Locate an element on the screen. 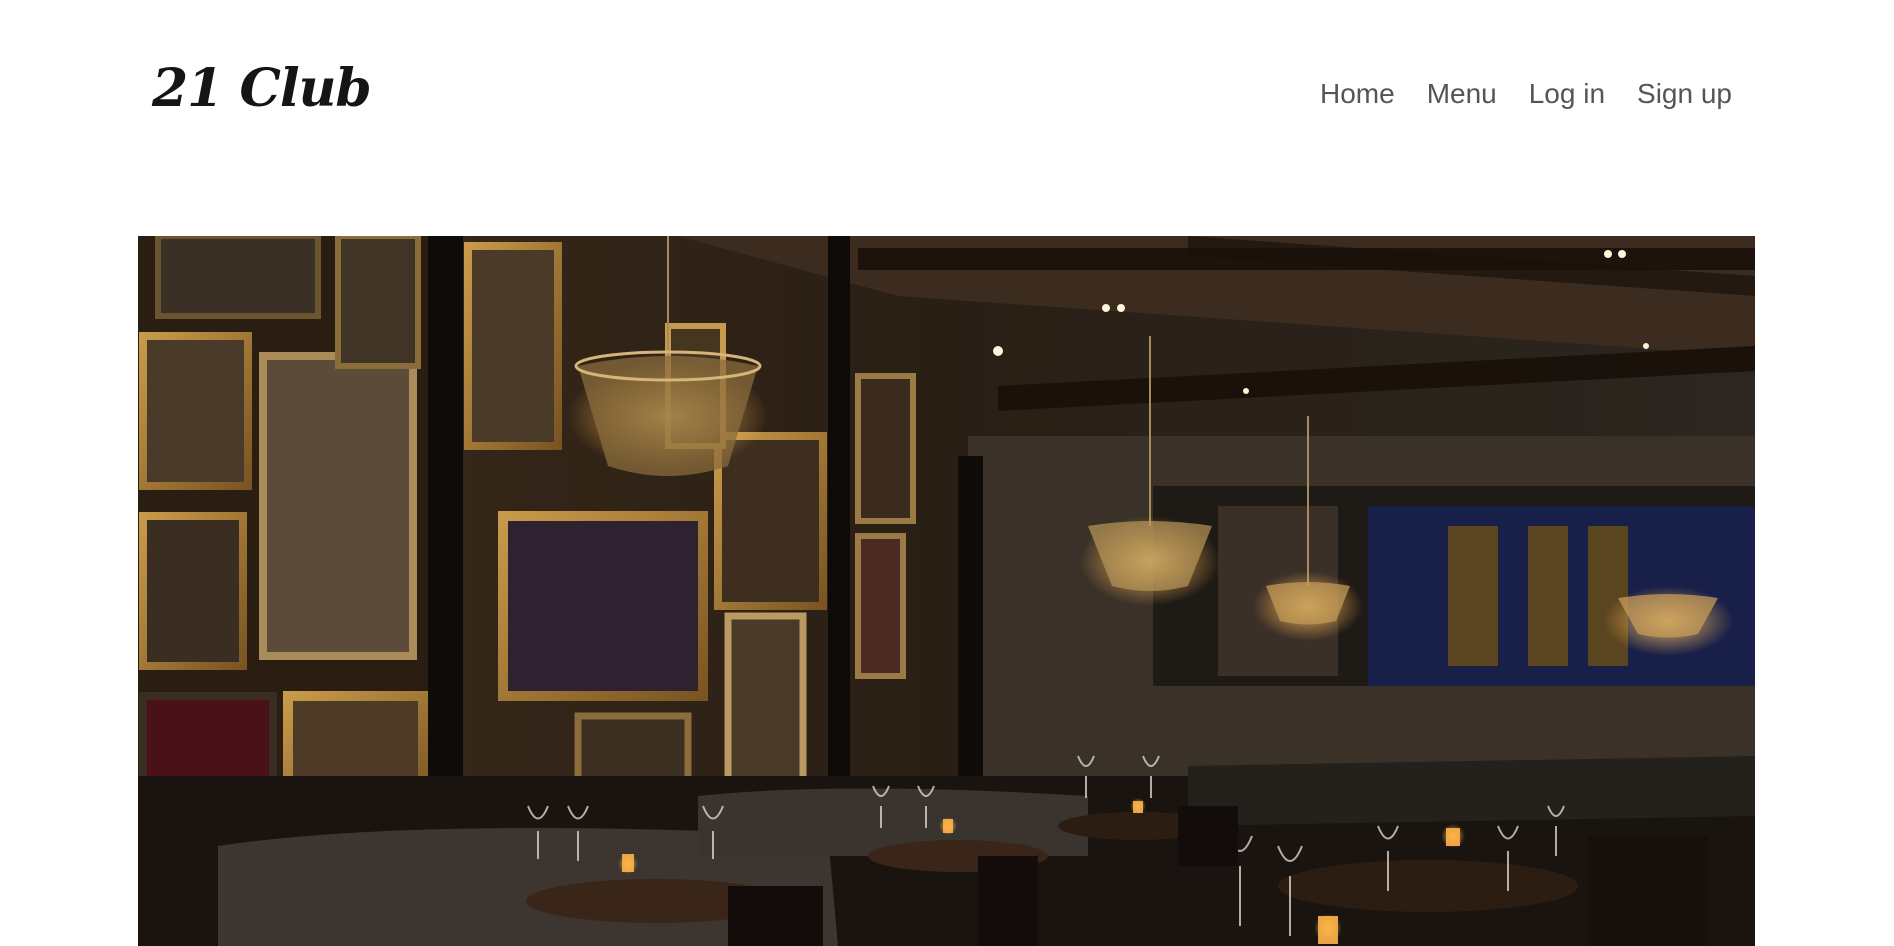 This screenshot has height=946, width=1894. brand-logo: 21 Club is located at coordinates (262, 88).